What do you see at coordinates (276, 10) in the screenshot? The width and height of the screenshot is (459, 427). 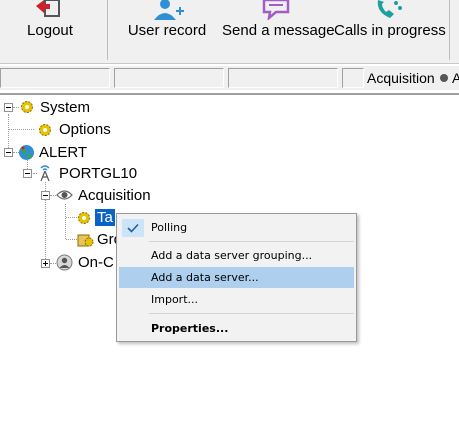 I see `message-icon` at bounding box center [276, 10].